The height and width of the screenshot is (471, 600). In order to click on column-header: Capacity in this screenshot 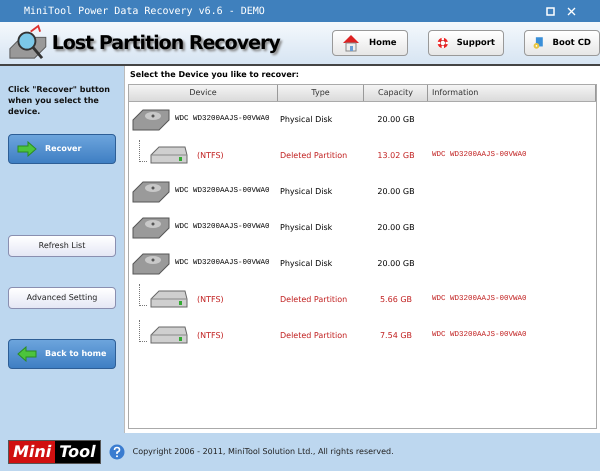, I will do `click(396, 93)`.